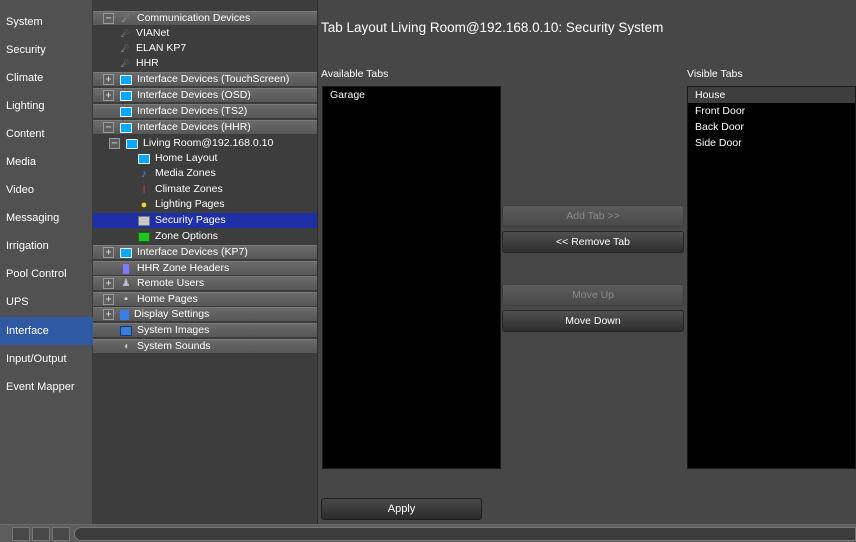 Image resolution: width=856 pixels, height=542 pixels. Describe the element at coordinates (771, 277) in the screenshot. I see `visible-tabs-list: House Front Door Back Door Side Door` at that location.